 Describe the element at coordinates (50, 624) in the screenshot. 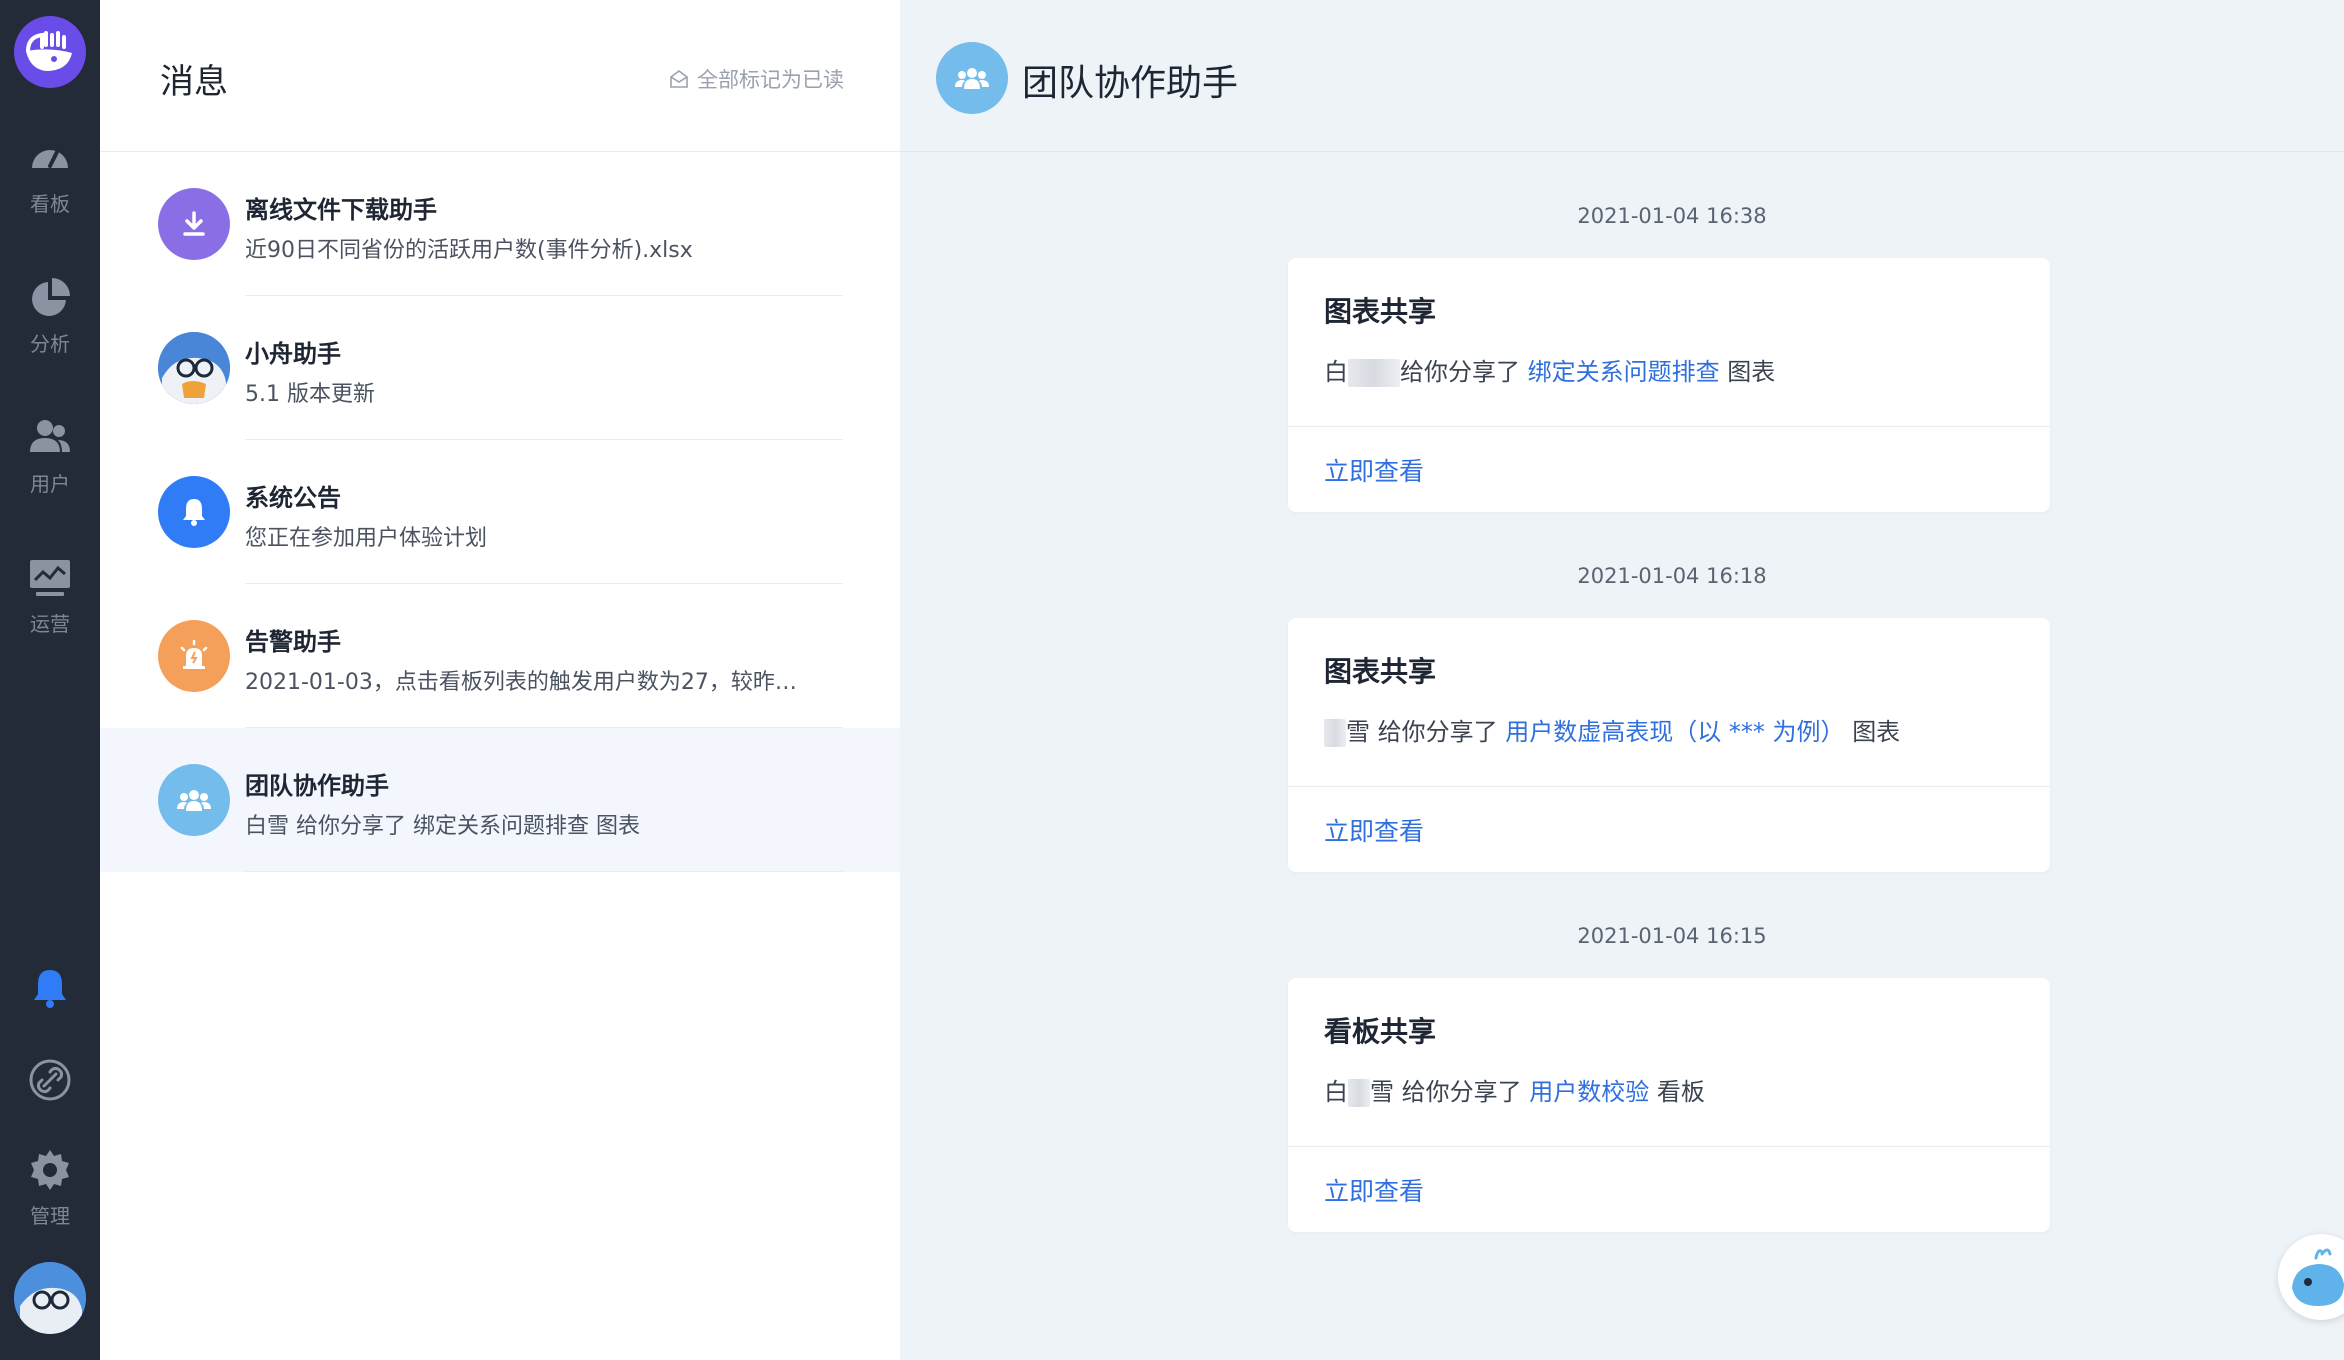

I see `nav-label: 运营` at that location.